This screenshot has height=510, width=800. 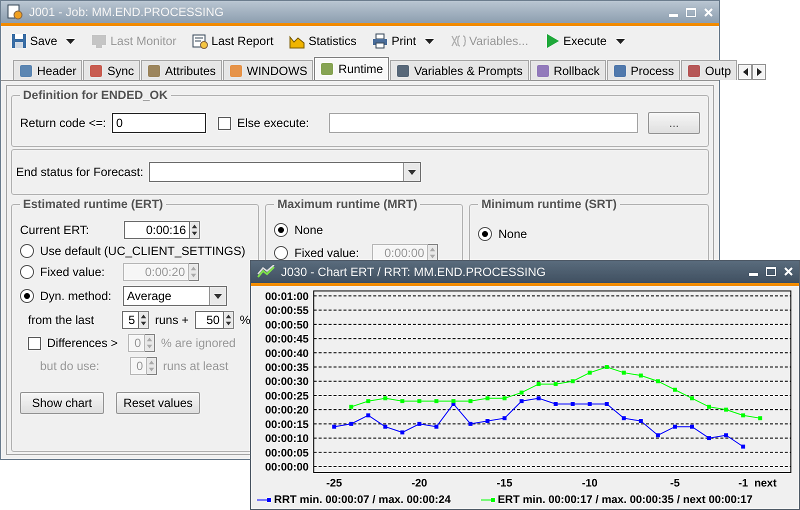 What do you see at coordinates (61, 320) in the screenshot?
I see `field-label: from the last` at bounding box center [61, 320].